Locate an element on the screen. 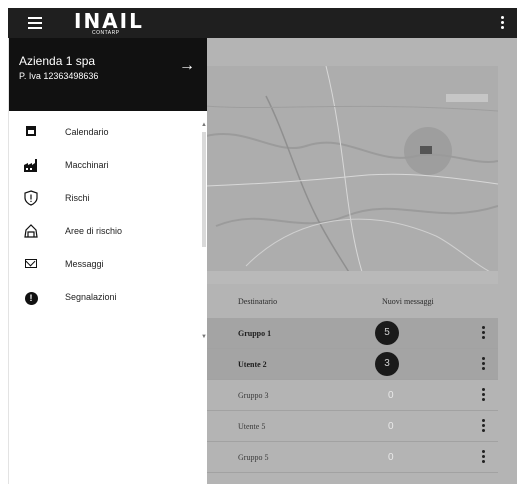 The image size is (518, 484). nav-label: Segnalazioni is located at coordinates (91, 297).